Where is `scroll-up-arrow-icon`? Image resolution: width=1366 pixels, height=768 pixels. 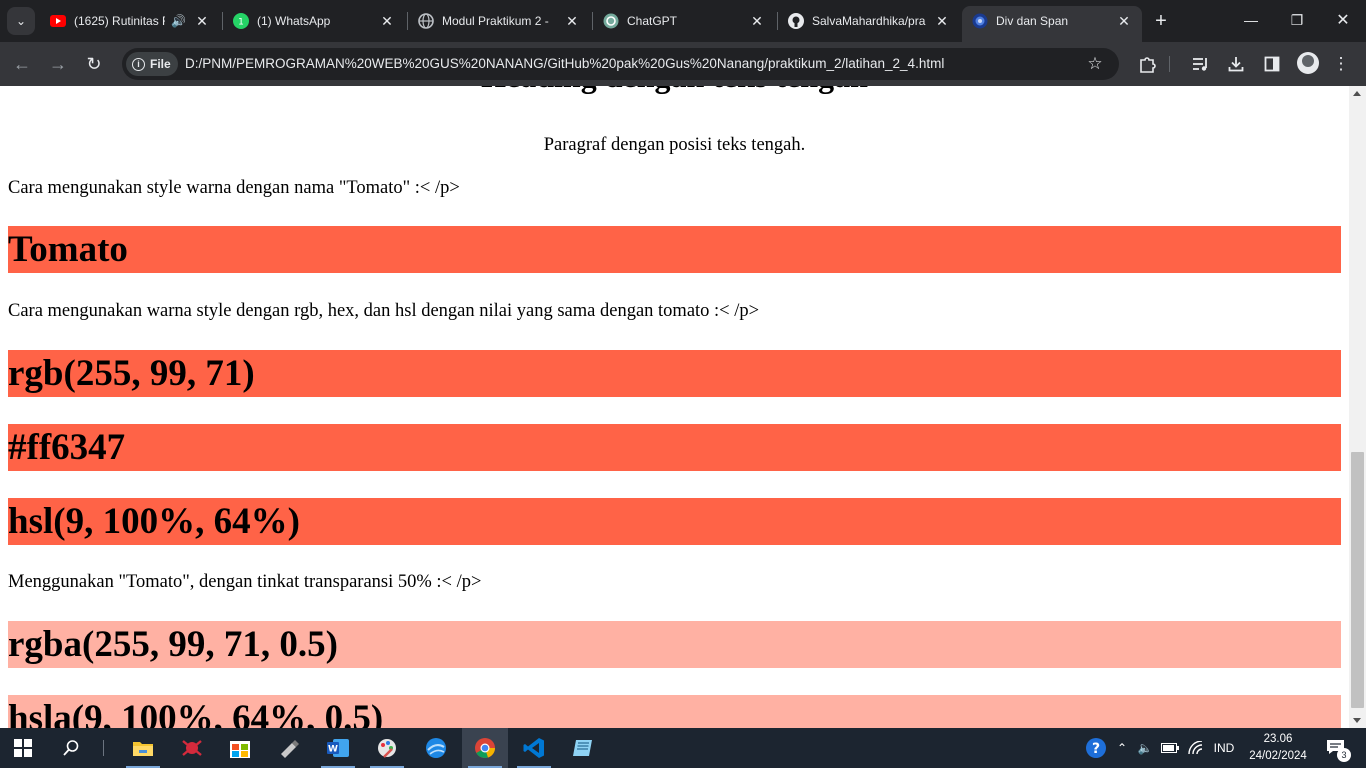 scroll-up-arrow-icon is located at coordinates (1357, 93).